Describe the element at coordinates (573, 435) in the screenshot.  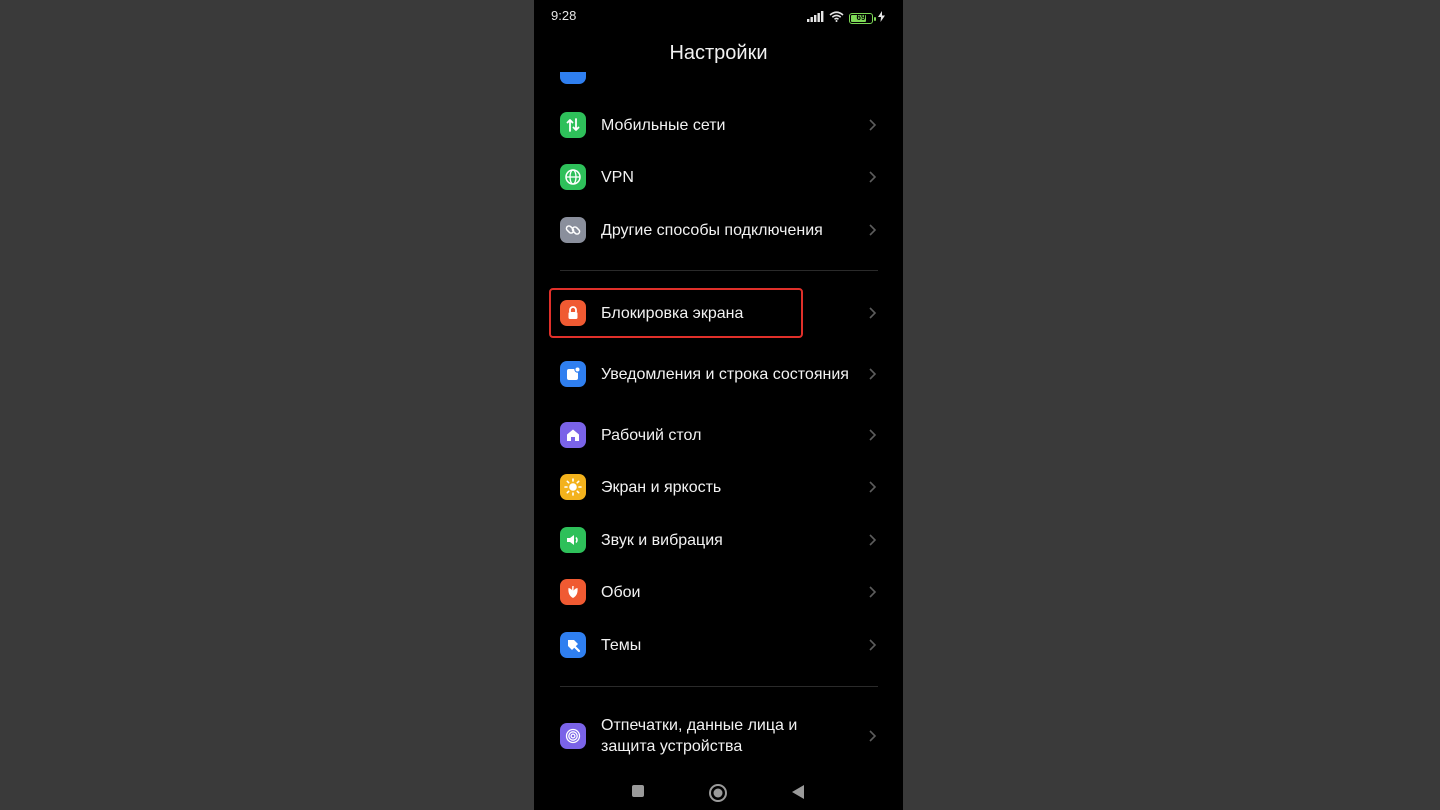
I see `home-icon` at that location.